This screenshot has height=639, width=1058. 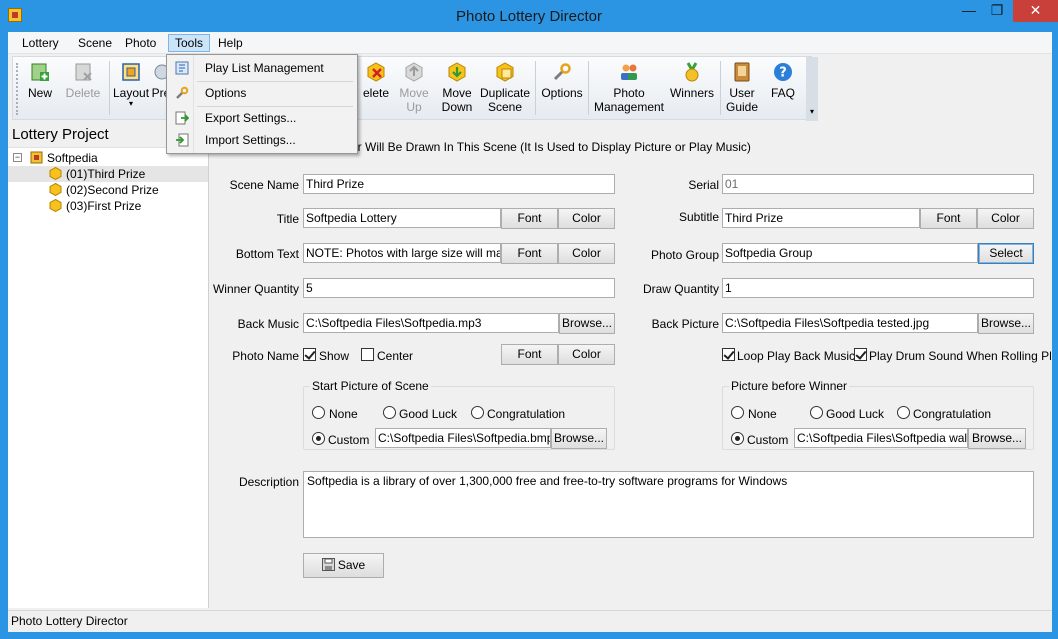 I want to click on book-icon, so click(x=742, y=72).